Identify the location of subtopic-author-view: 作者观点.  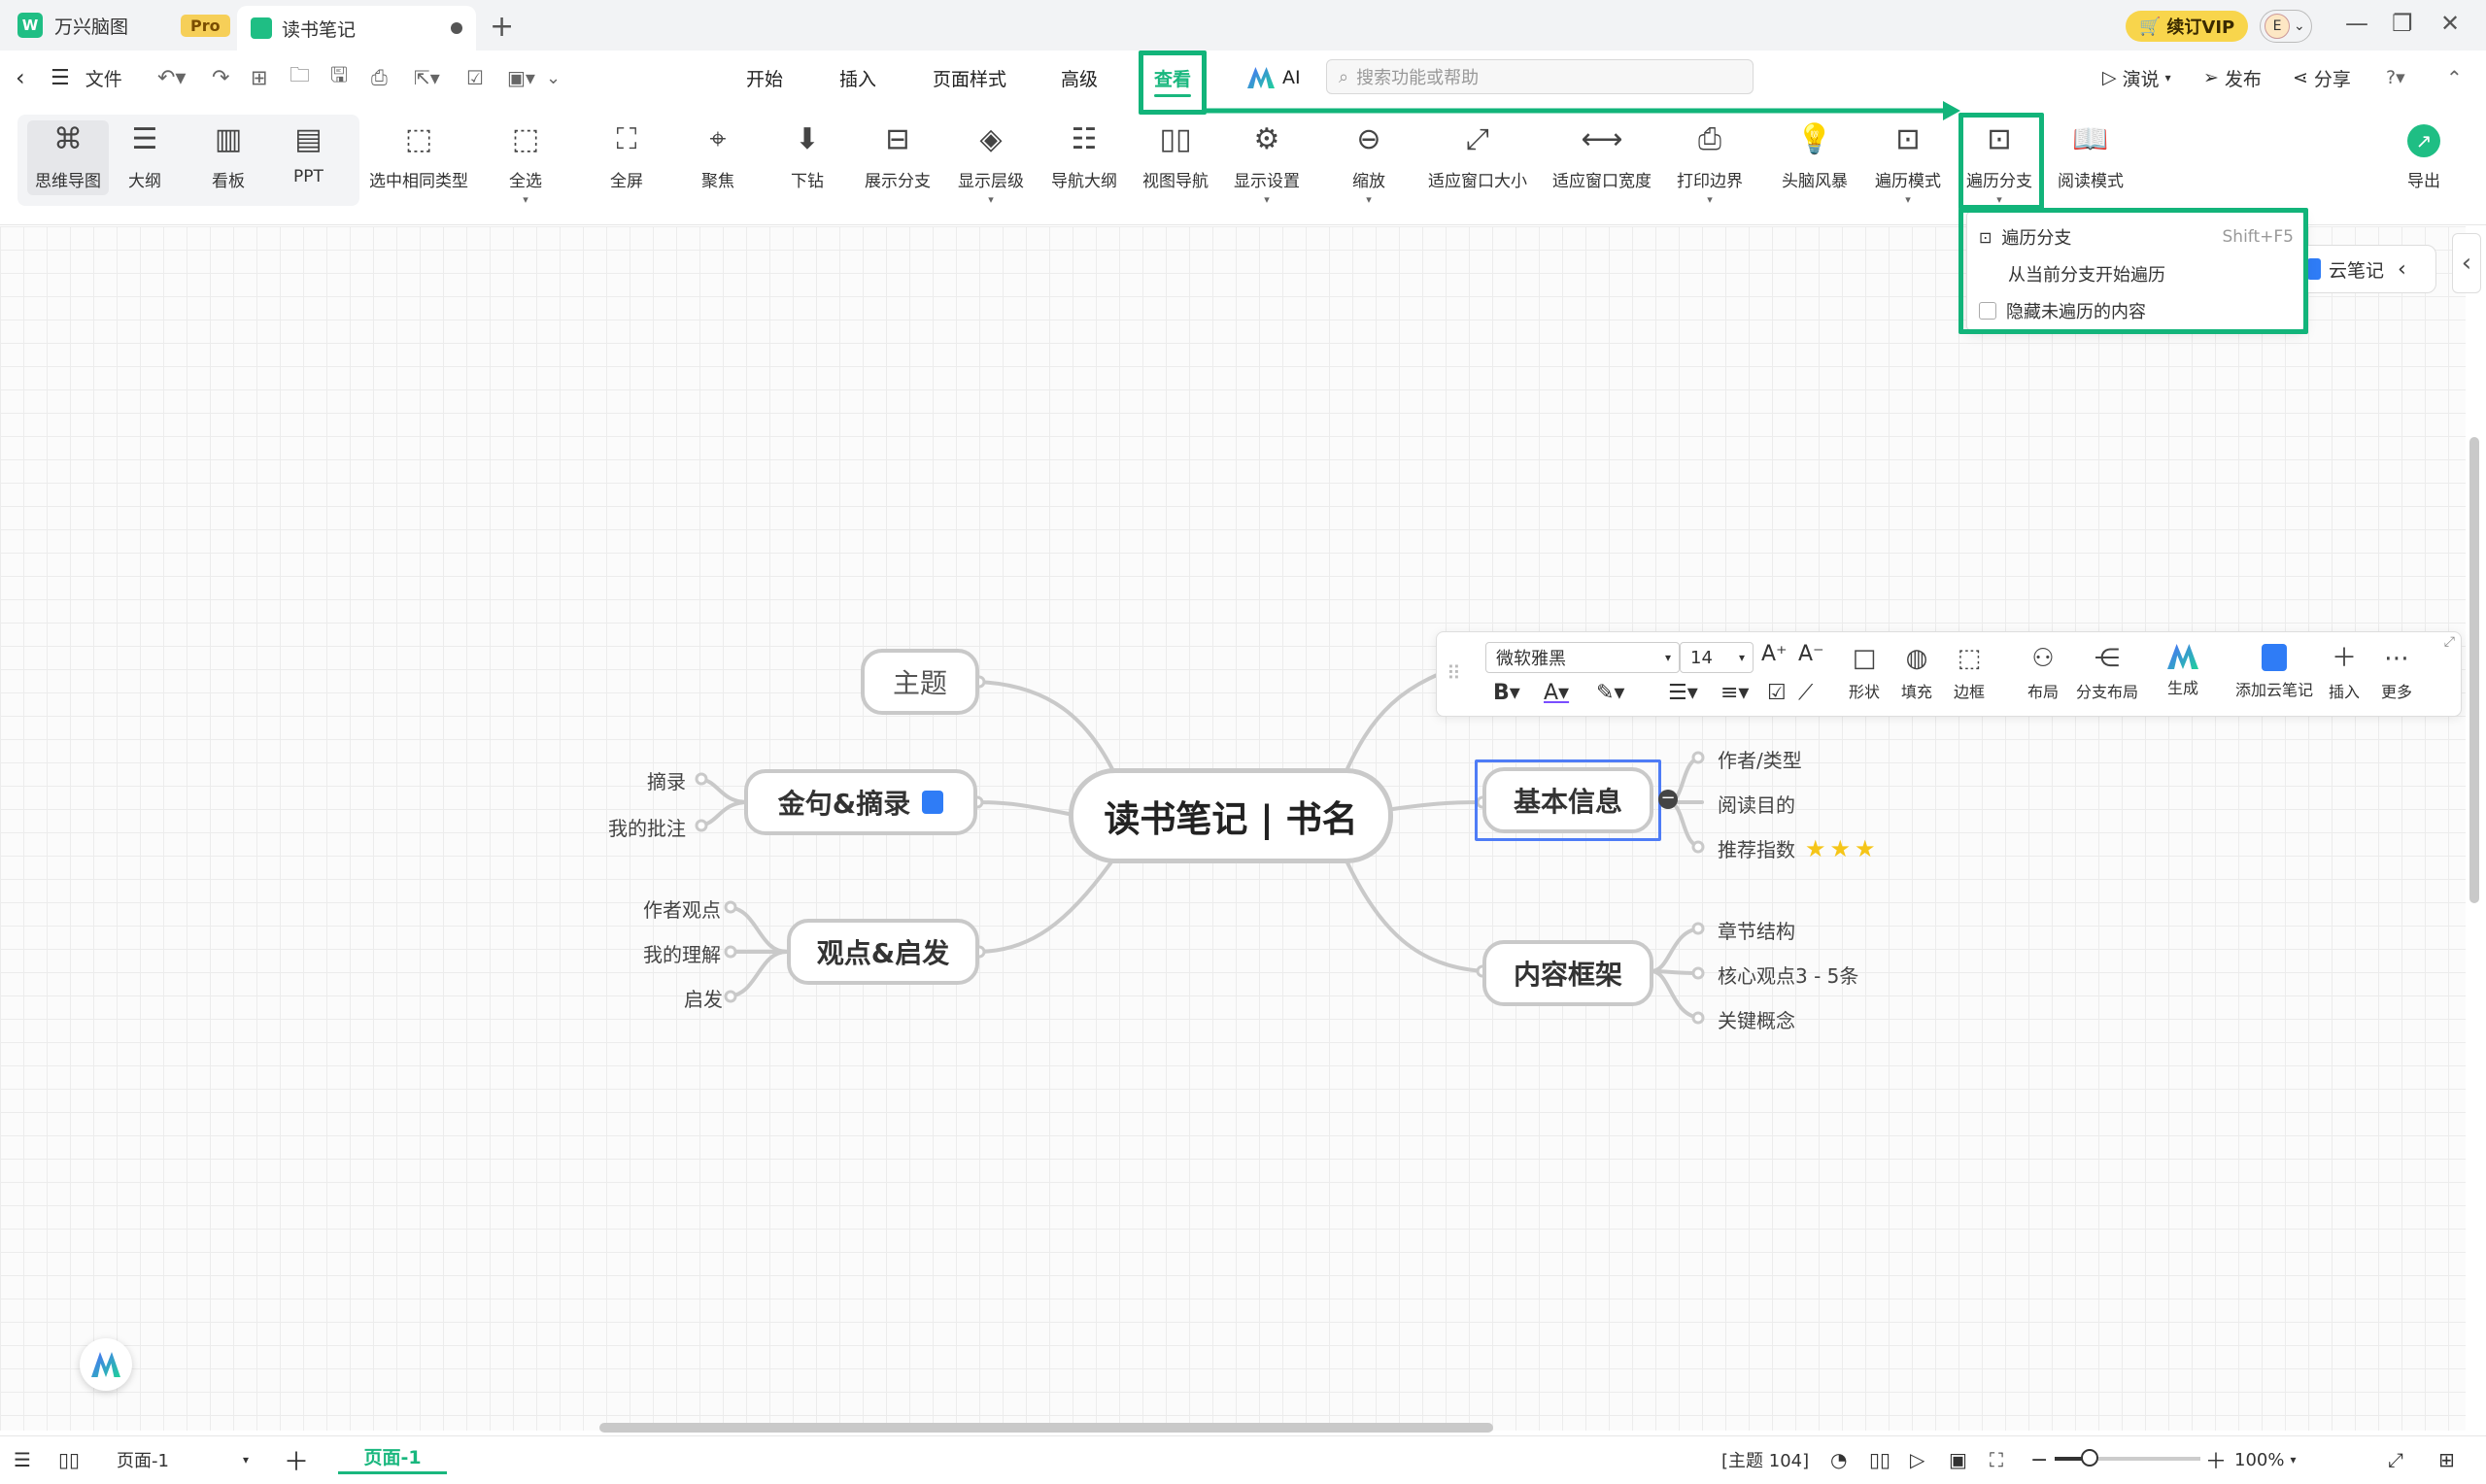
(682, 908).